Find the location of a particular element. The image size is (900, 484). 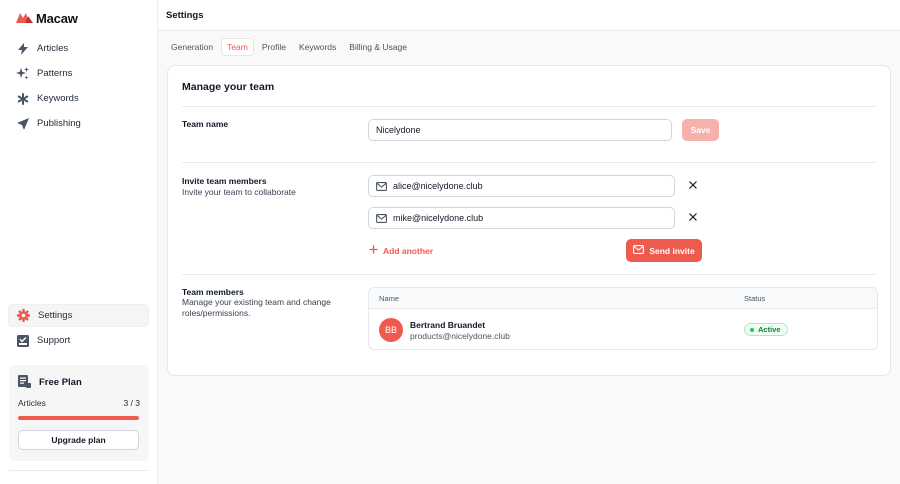

plan-usage-progress-fill is located at coordinates (78, 418).